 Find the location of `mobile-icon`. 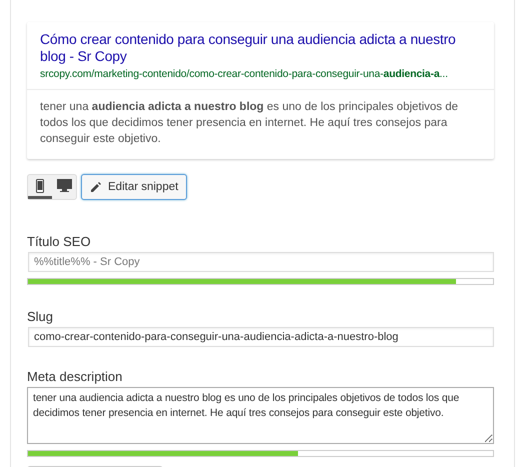

mobile-icon is located at coordinates (40, 185).